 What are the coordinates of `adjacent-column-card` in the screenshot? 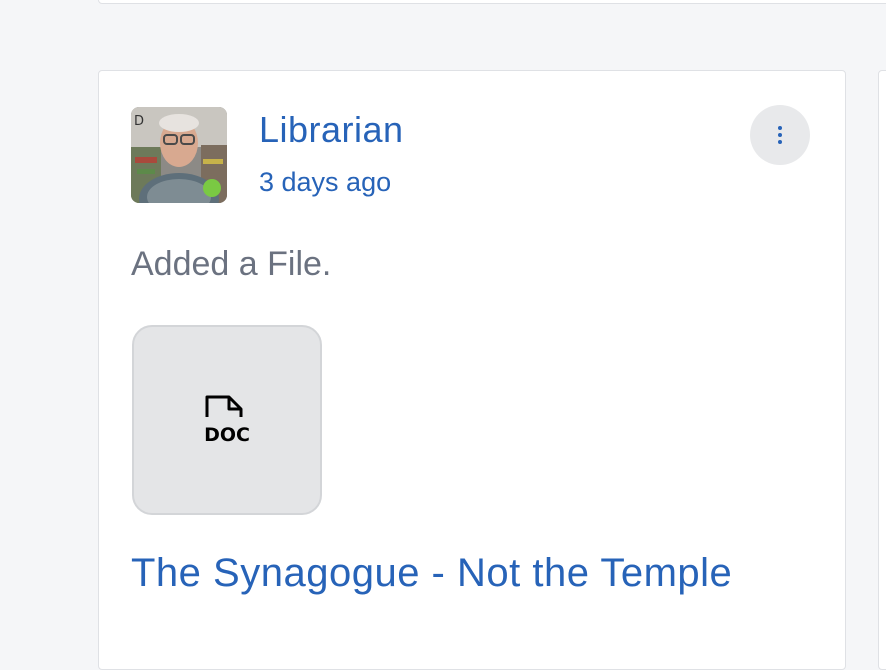 It's located at (882, 370).